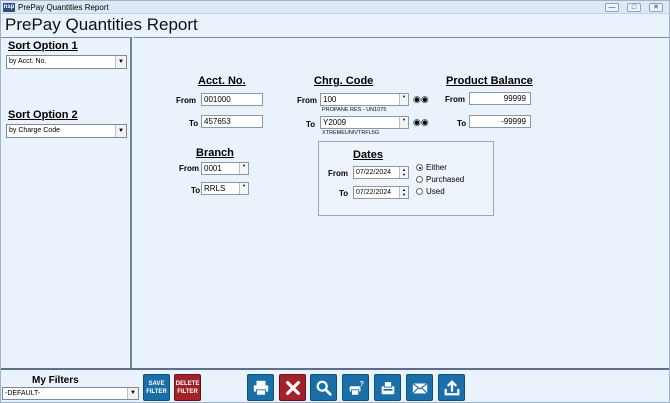 The height and width of the screenshot is (403, 670). I want to click on branch-from-label: From, so click(189, 168).